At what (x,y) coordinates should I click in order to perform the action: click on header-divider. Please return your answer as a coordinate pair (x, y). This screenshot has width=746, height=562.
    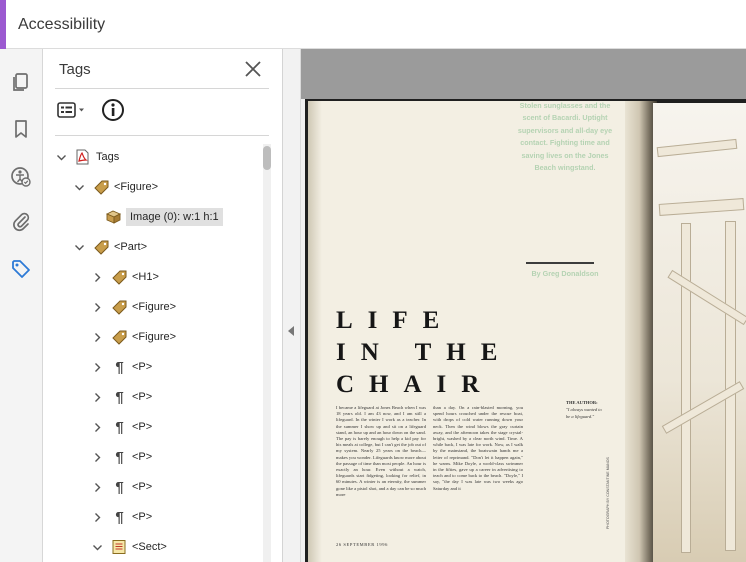
    Looking at the image, I should click on (162, 88).